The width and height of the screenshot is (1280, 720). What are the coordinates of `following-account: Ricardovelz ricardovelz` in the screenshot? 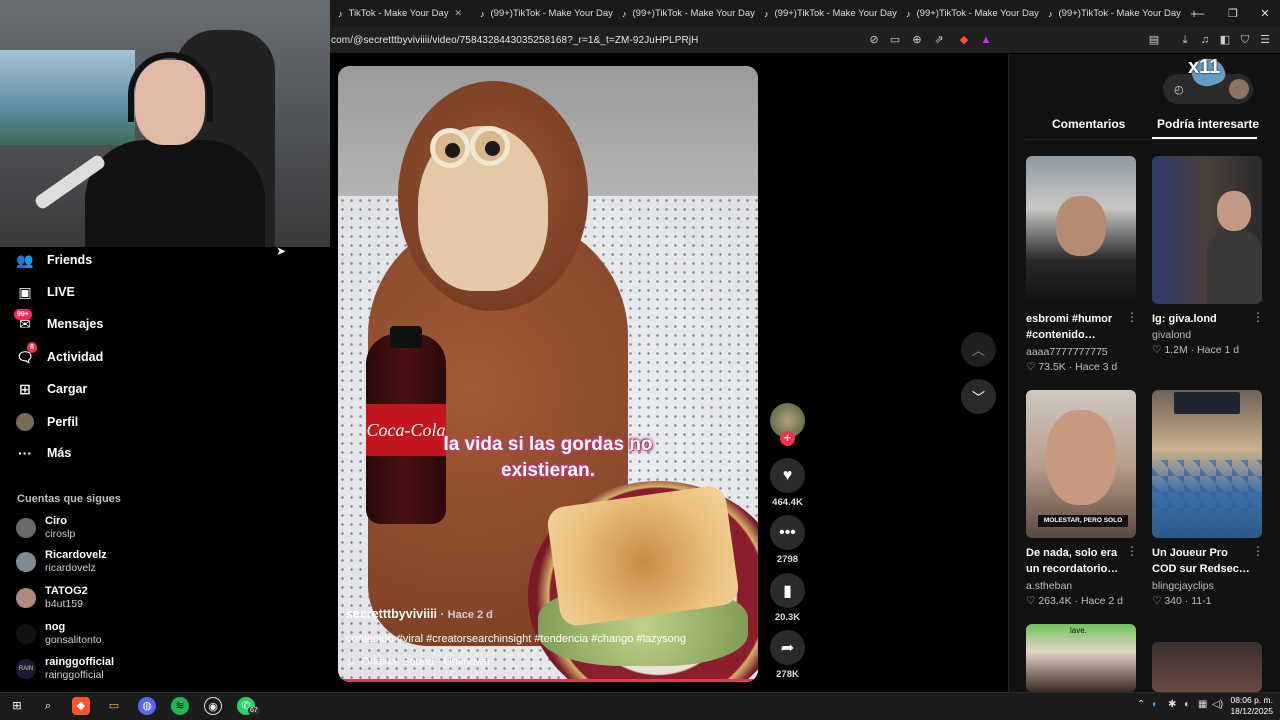 It's located at (61, 562).